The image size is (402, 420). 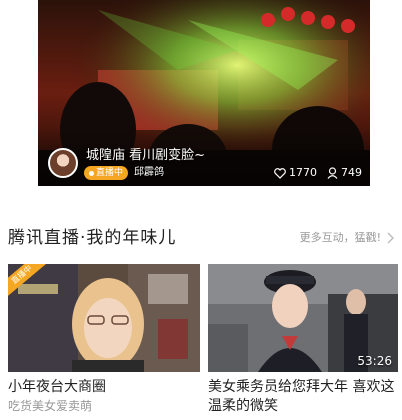 I want to click on video-thumbnail: 直播中, so click(x=104, y=318).